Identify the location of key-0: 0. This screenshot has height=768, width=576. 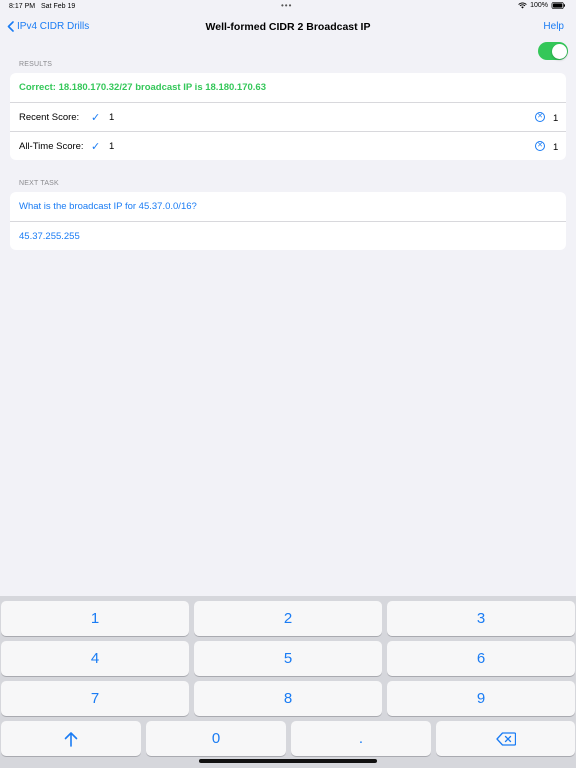
(216, 738).